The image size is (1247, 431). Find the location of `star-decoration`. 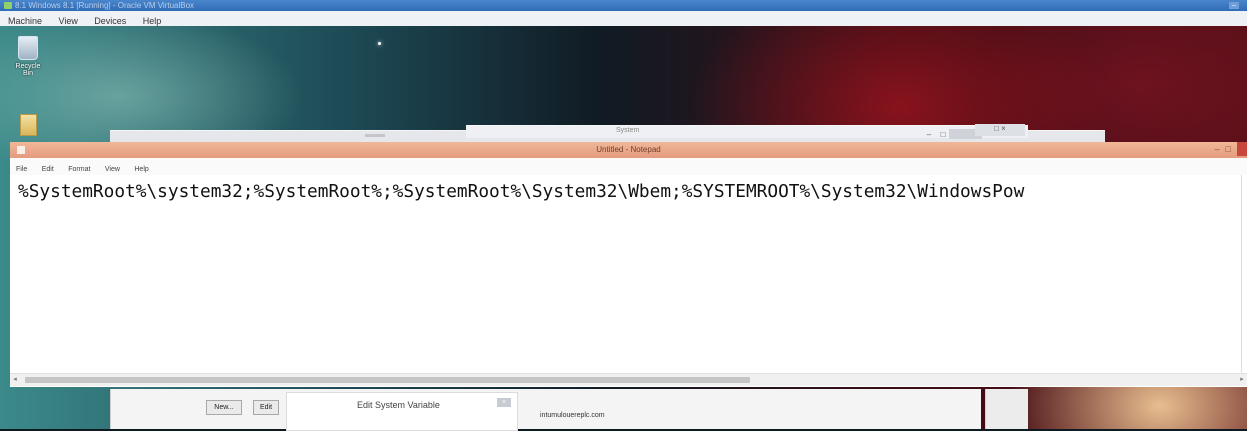

star-decoration is located at coordinates (379, 43).